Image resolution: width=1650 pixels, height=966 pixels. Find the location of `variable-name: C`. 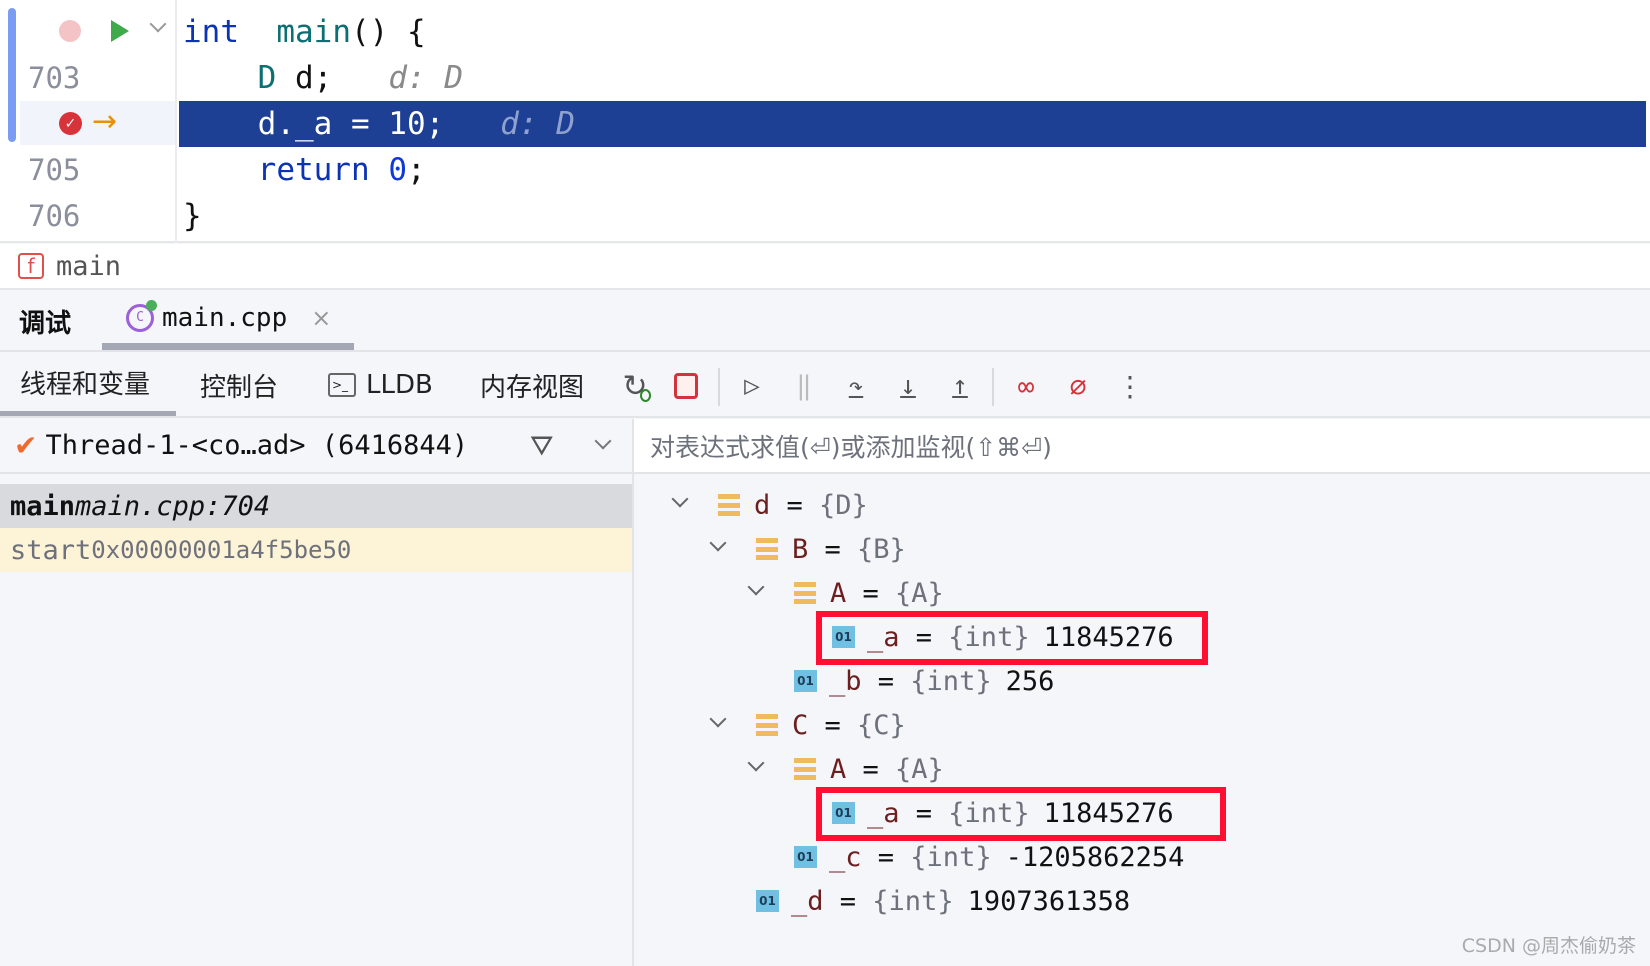

variable-name: C is located at coordinates (800, 725).